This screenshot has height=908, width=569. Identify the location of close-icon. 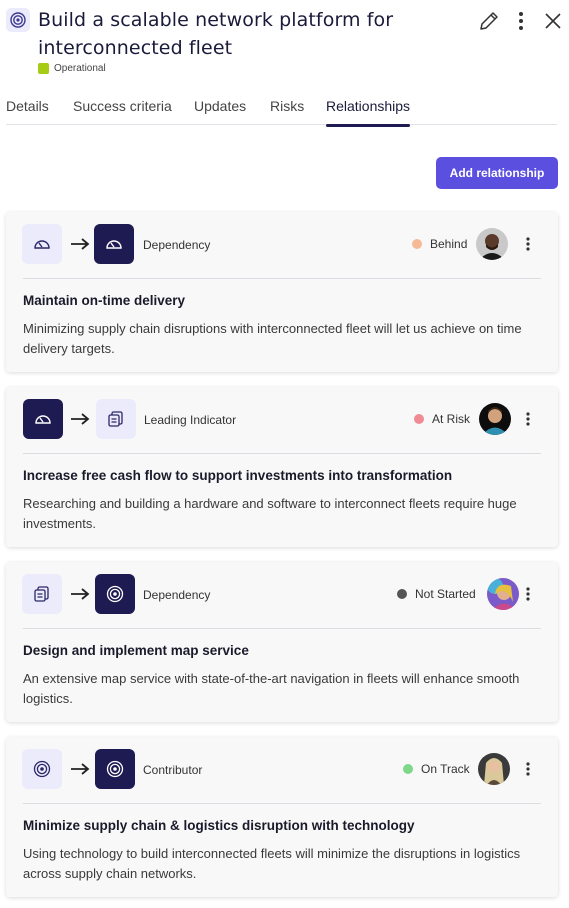
(553, 21).